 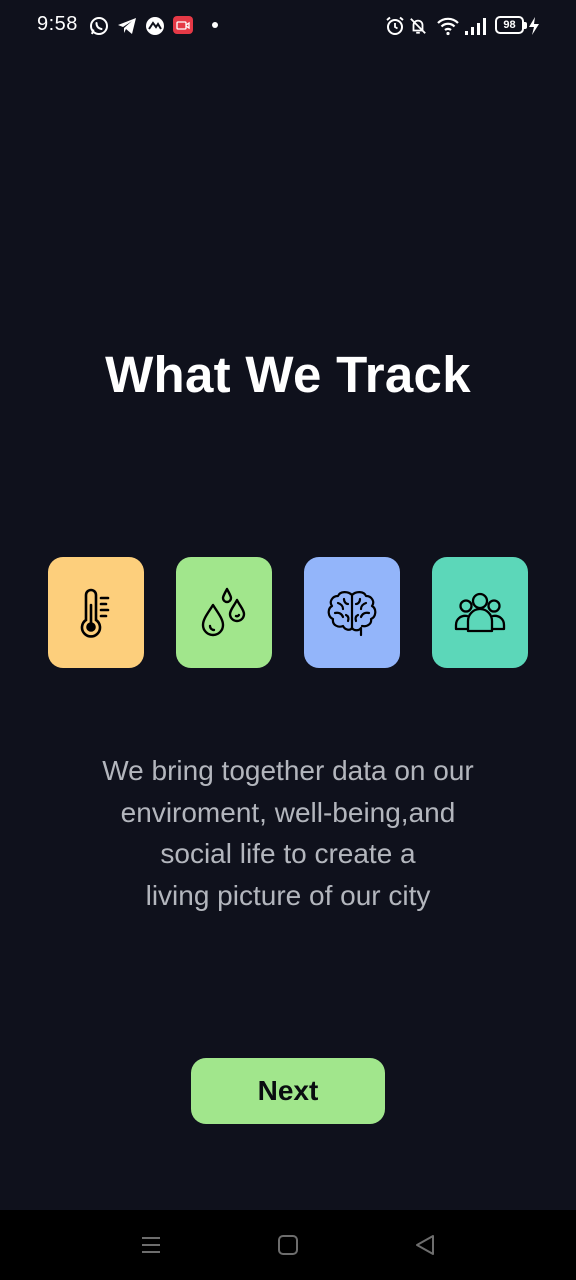 What do you see at coordinates (475, 26) in the screenshot?
I see `signal-icon` at bounding box center [475, 26].